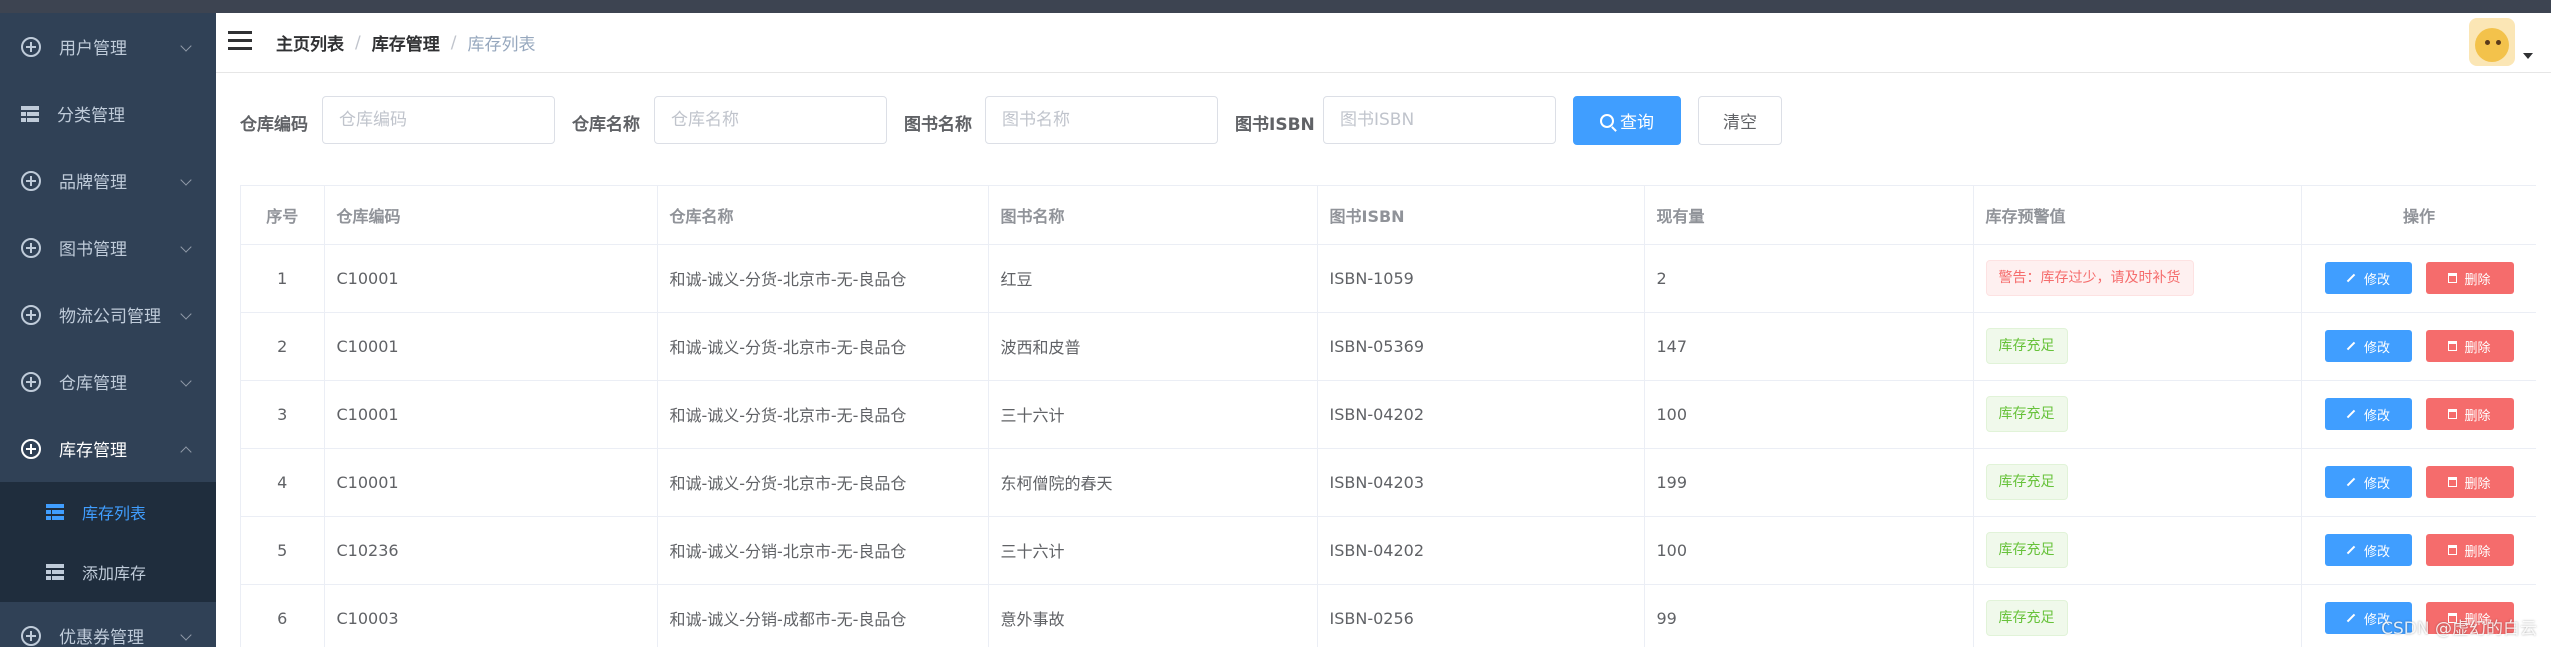 Image resolution: width=2551 pixels, height=647 pixels. Describe the element at coordinates (1809, 482) in the screenshot. I see `cell-quantity: 199` at that location.